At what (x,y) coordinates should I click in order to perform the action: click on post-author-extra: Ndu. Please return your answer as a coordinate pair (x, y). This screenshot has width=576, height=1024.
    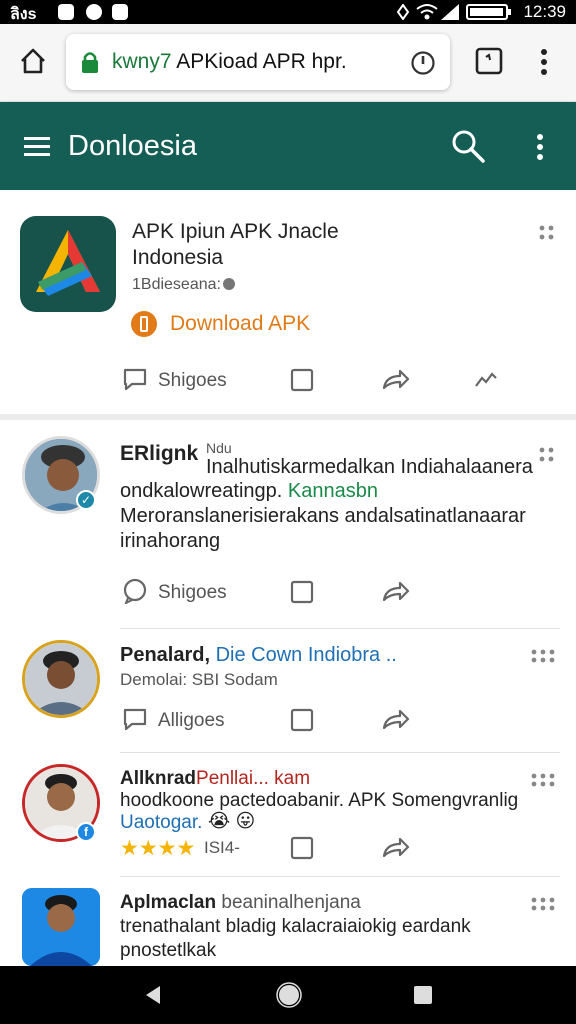
    Looking at the image, I should click on (219, 448).